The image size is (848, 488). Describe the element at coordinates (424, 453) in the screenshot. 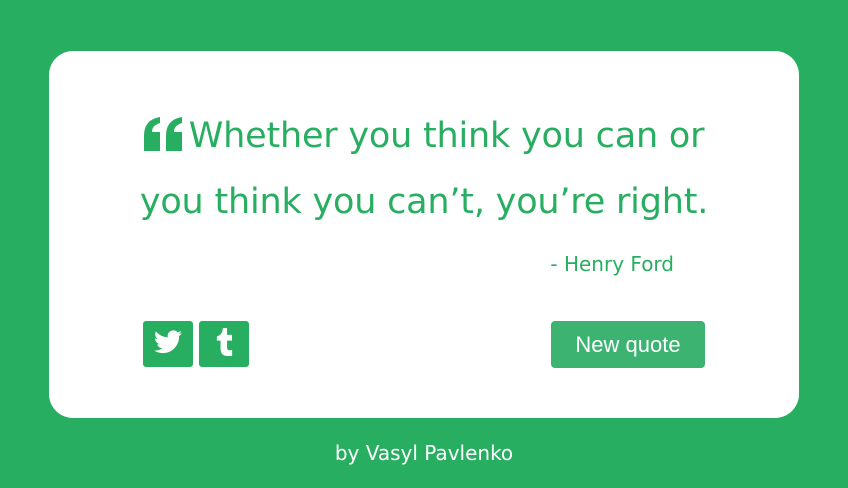

I see `footer-credit: by Vasyl Pavlenko` at that location.